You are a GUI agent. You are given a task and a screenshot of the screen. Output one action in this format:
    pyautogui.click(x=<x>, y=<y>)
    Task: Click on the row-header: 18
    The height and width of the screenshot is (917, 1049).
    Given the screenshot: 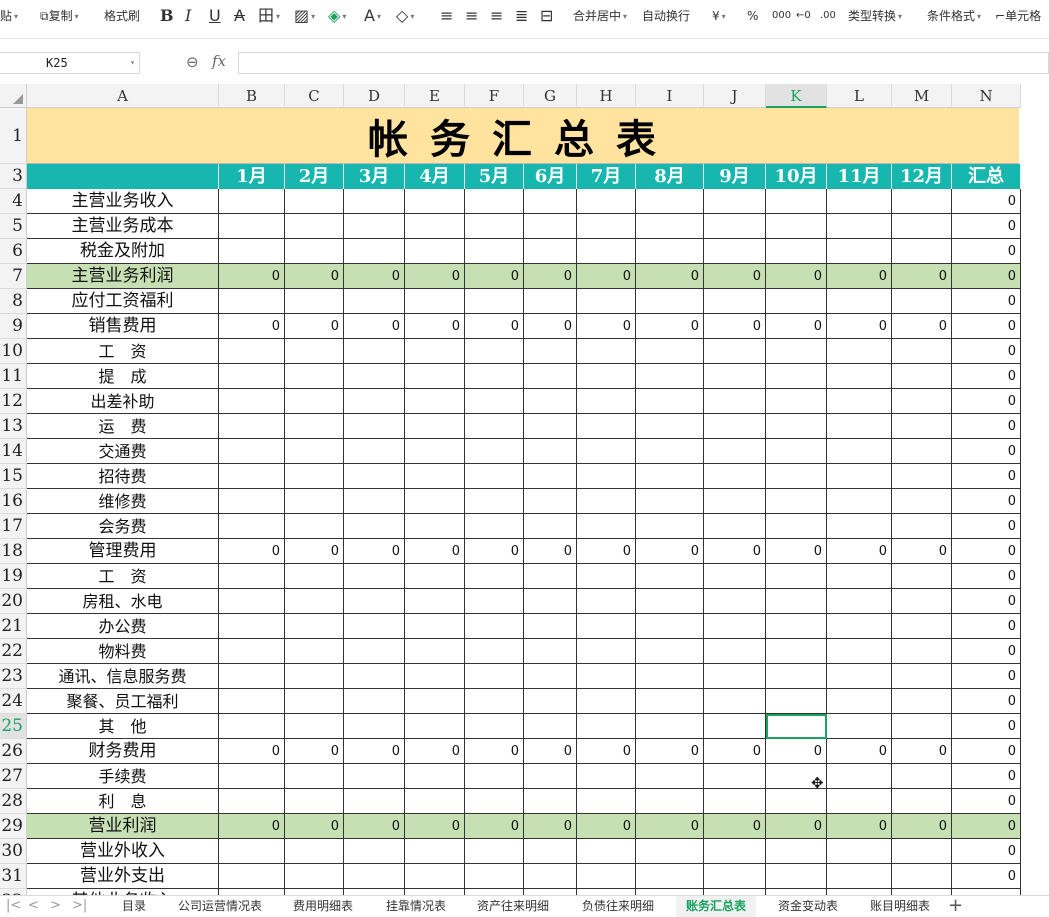 What is the action you would take?
    pyautogui.click(x=13, y=551)
    